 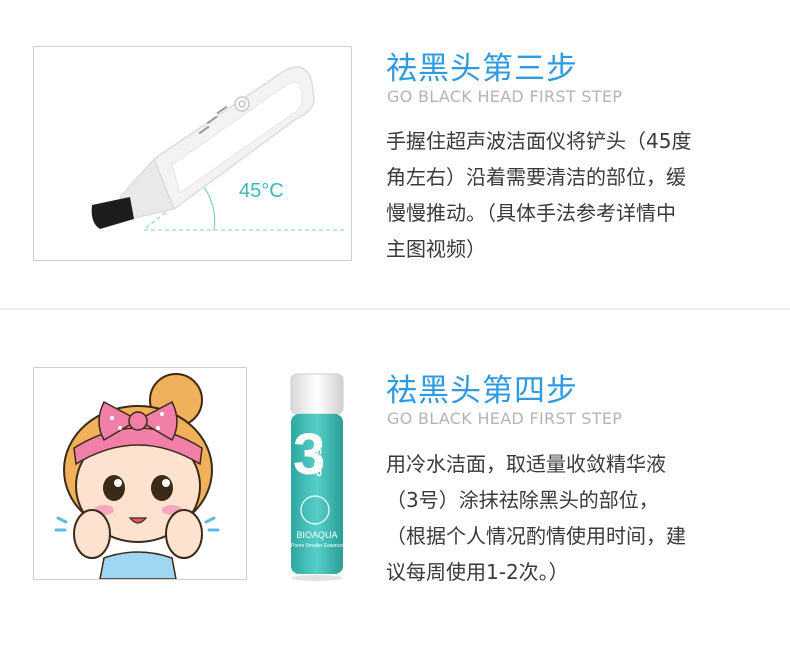 I want to click on step-three-subtitle: GO BLACK HEAD FIRST STEP, so click(x=505, y=96).